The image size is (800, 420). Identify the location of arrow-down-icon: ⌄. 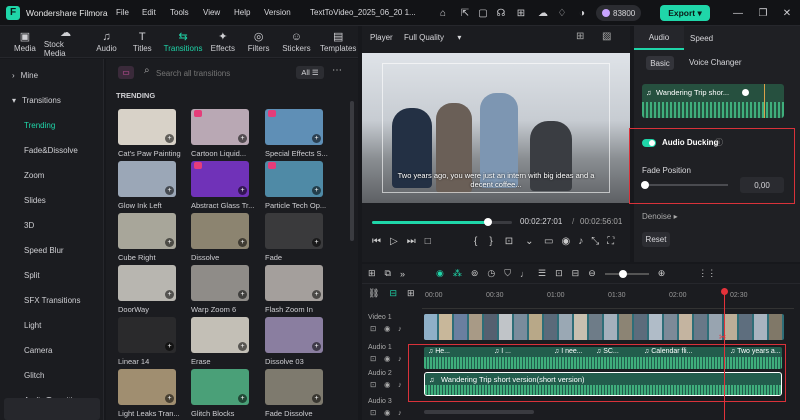
(529, 241).